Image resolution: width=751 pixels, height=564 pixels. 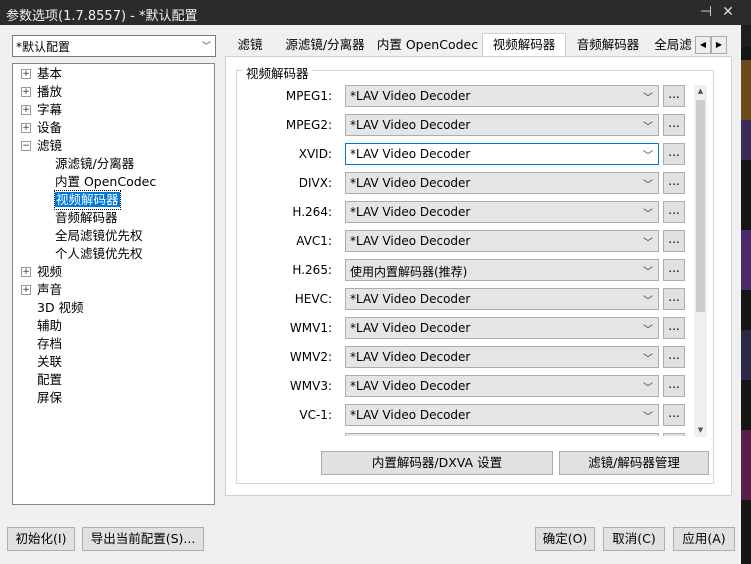 What do you see at coordinates (41, 539) in the screenshot?
I see `init-button: 初始化(I)` at bounding box center [41, 539].